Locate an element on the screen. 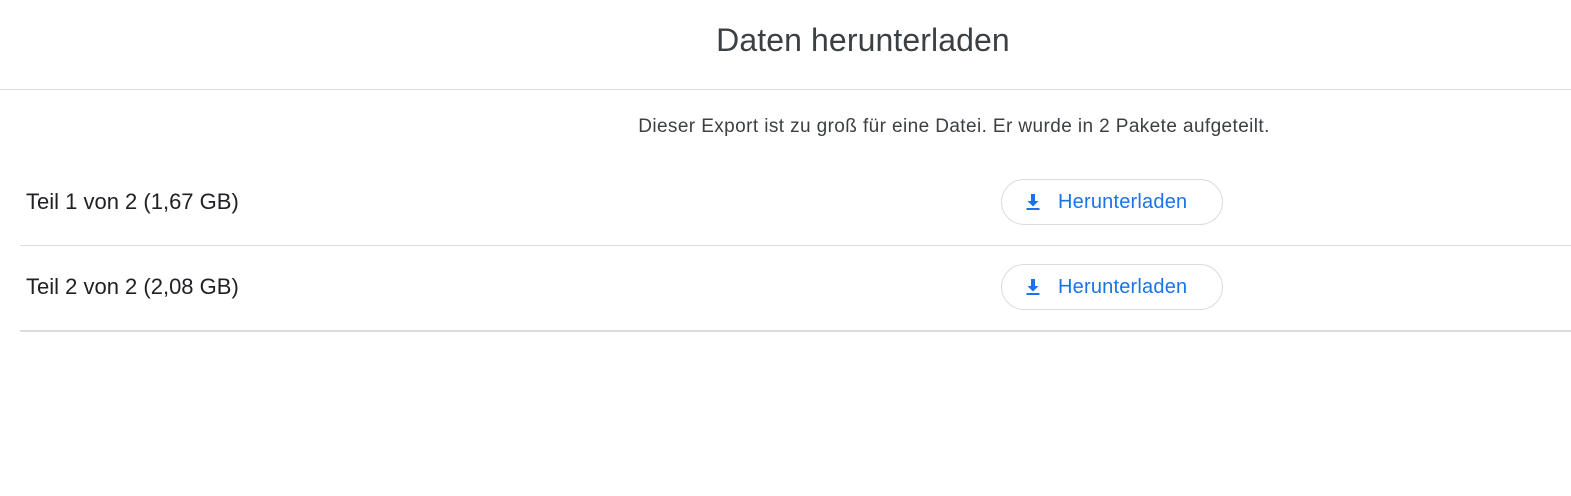 The image size is (1571, 496). part-label: Teil 1 von 2 (1,67 GB) is located at coordinates (132, 201).